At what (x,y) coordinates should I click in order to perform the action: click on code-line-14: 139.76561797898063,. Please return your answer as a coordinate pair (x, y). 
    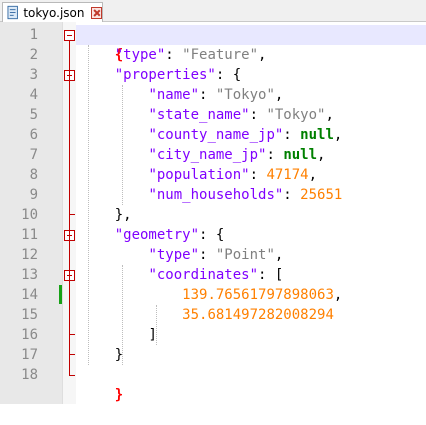
    Looking at the image, I should click on (211, 295).